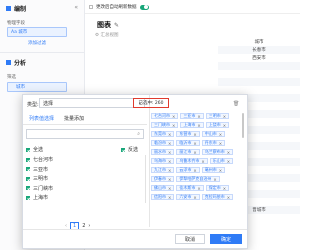  What do you see at coordinates (37, 32) in the screenshot?
I see `field-chip-city: Aa 城市` at bounding box center [37, 32].